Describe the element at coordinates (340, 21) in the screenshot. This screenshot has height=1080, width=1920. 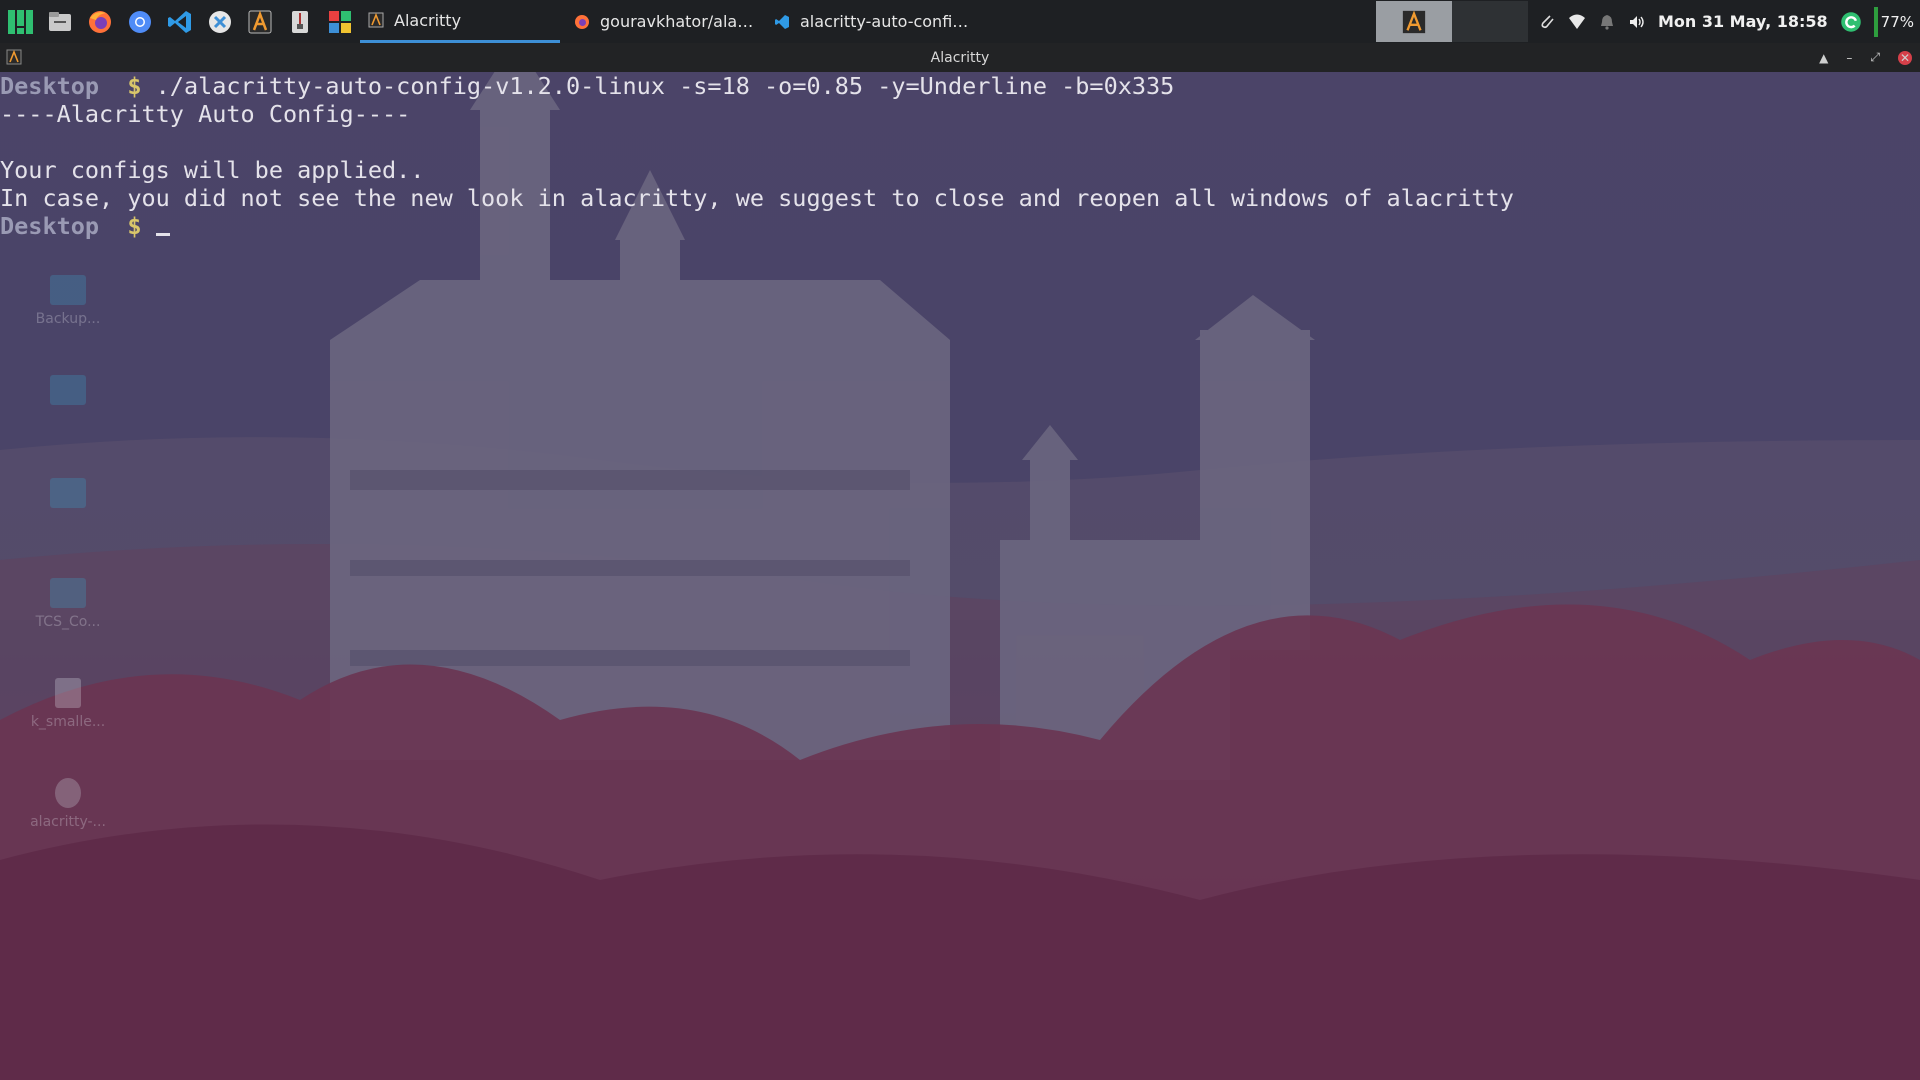
I see `software-store-icon` at that location.